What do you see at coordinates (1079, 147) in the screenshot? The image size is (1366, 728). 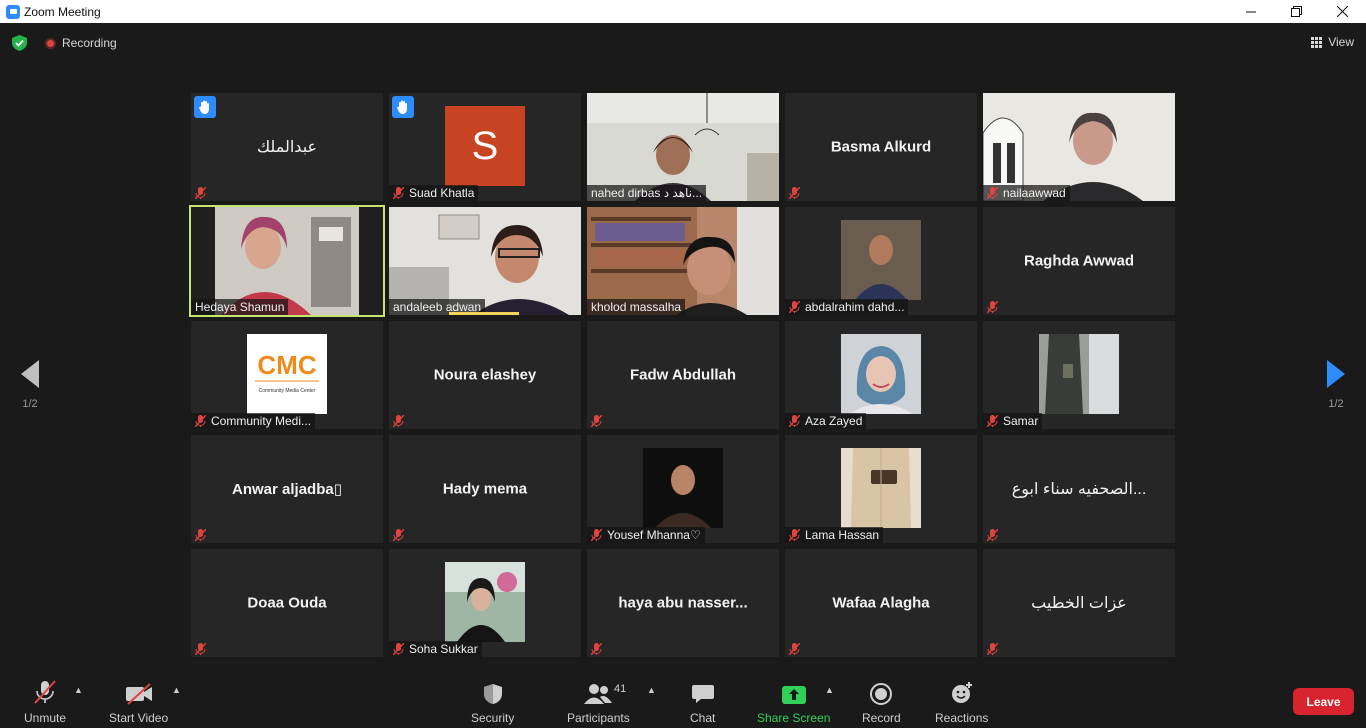 I see `participant-tile: nailaawwad` at bounding box center [1079, 147].